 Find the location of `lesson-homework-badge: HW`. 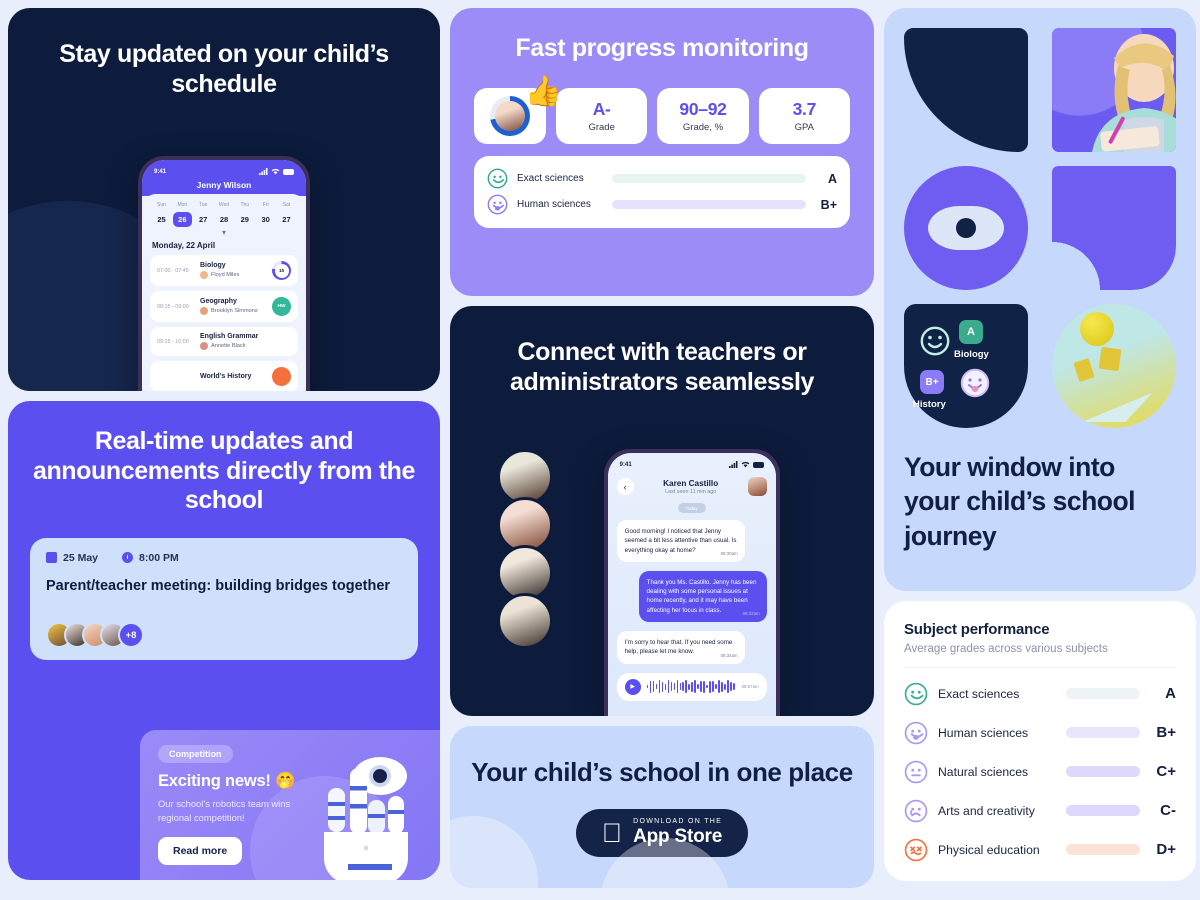

lesson-homework-badge: HW is located at coordinates (281, 306).